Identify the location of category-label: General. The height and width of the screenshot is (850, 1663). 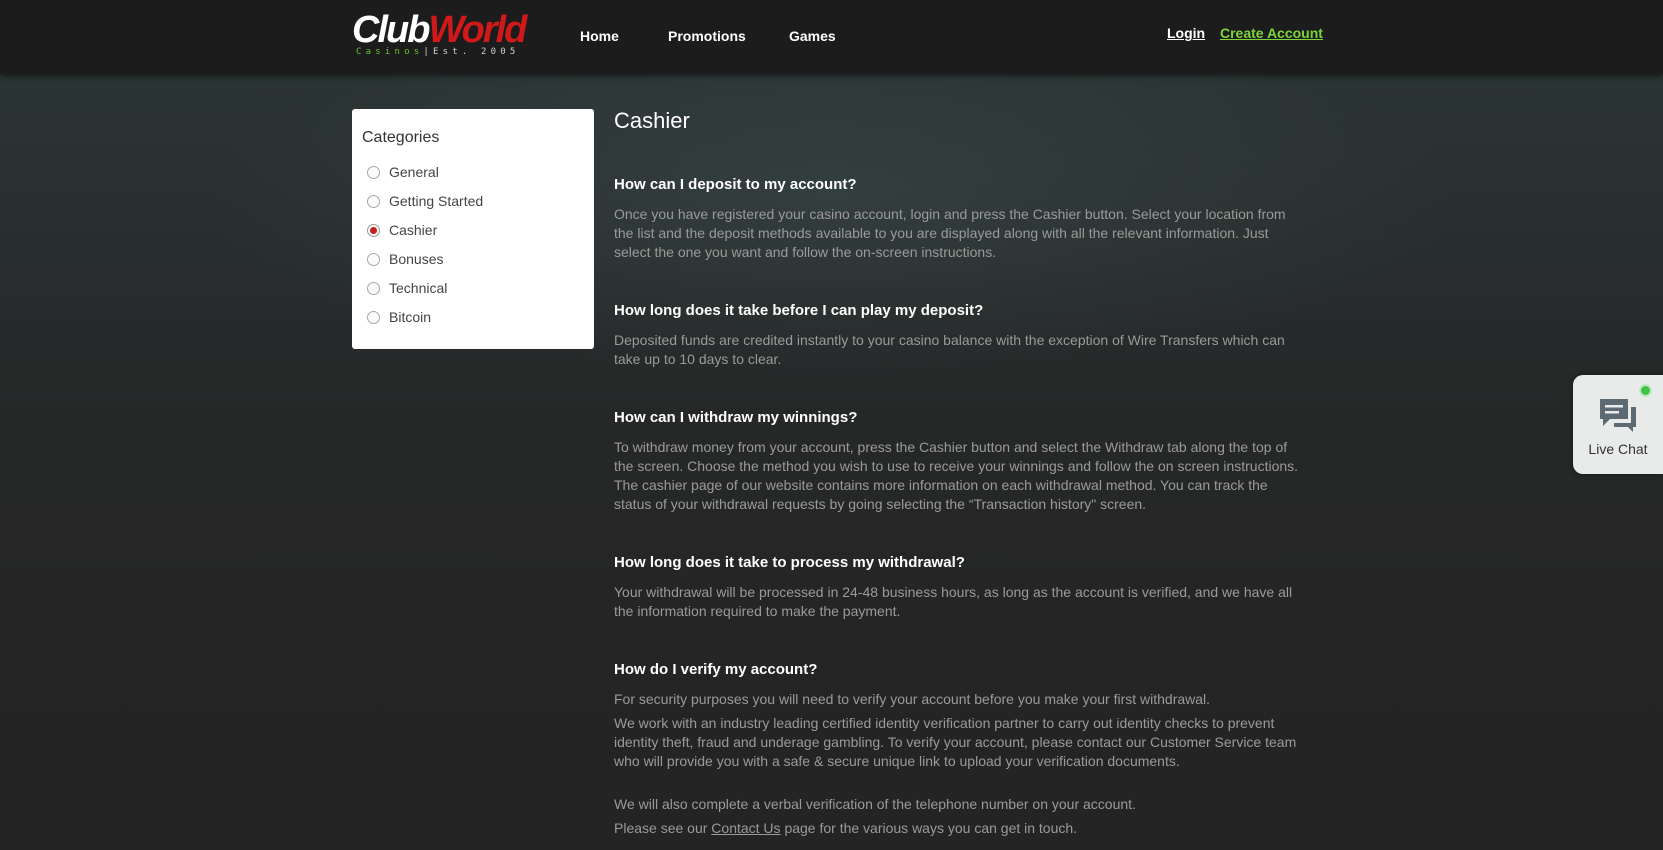
(414, 172).